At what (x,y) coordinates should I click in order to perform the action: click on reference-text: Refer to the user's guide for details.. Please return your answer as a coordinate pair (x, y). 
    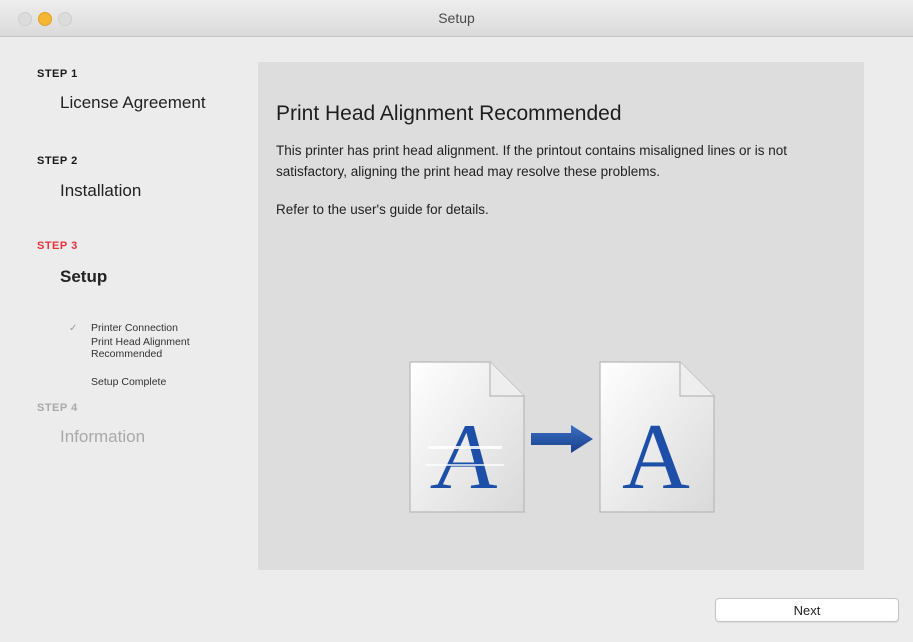
    Looking at the image, I should click on (382, 209).